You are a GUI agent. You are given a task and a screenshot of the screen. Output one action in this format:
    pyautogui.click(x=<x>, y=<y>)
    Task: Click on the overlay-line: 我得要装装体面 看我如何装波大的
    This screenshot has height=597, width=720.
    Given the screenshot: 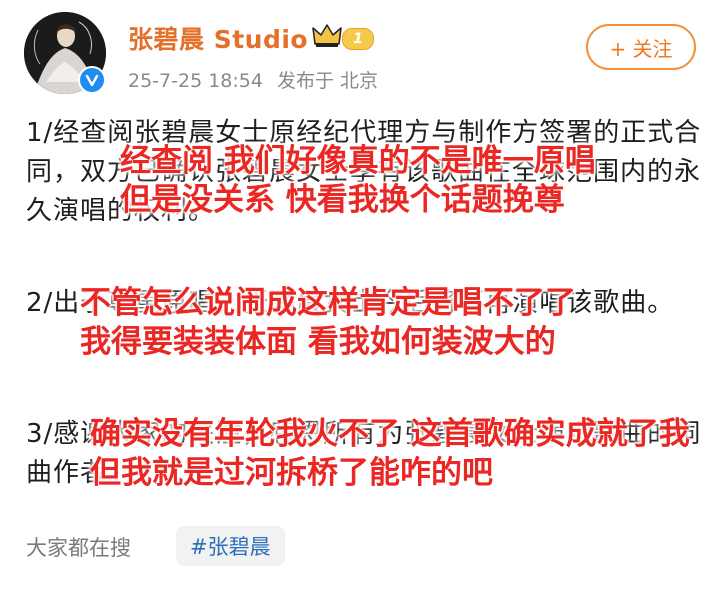 What is the action you would take?
    pyautogui.click(x=318, y=342)
    